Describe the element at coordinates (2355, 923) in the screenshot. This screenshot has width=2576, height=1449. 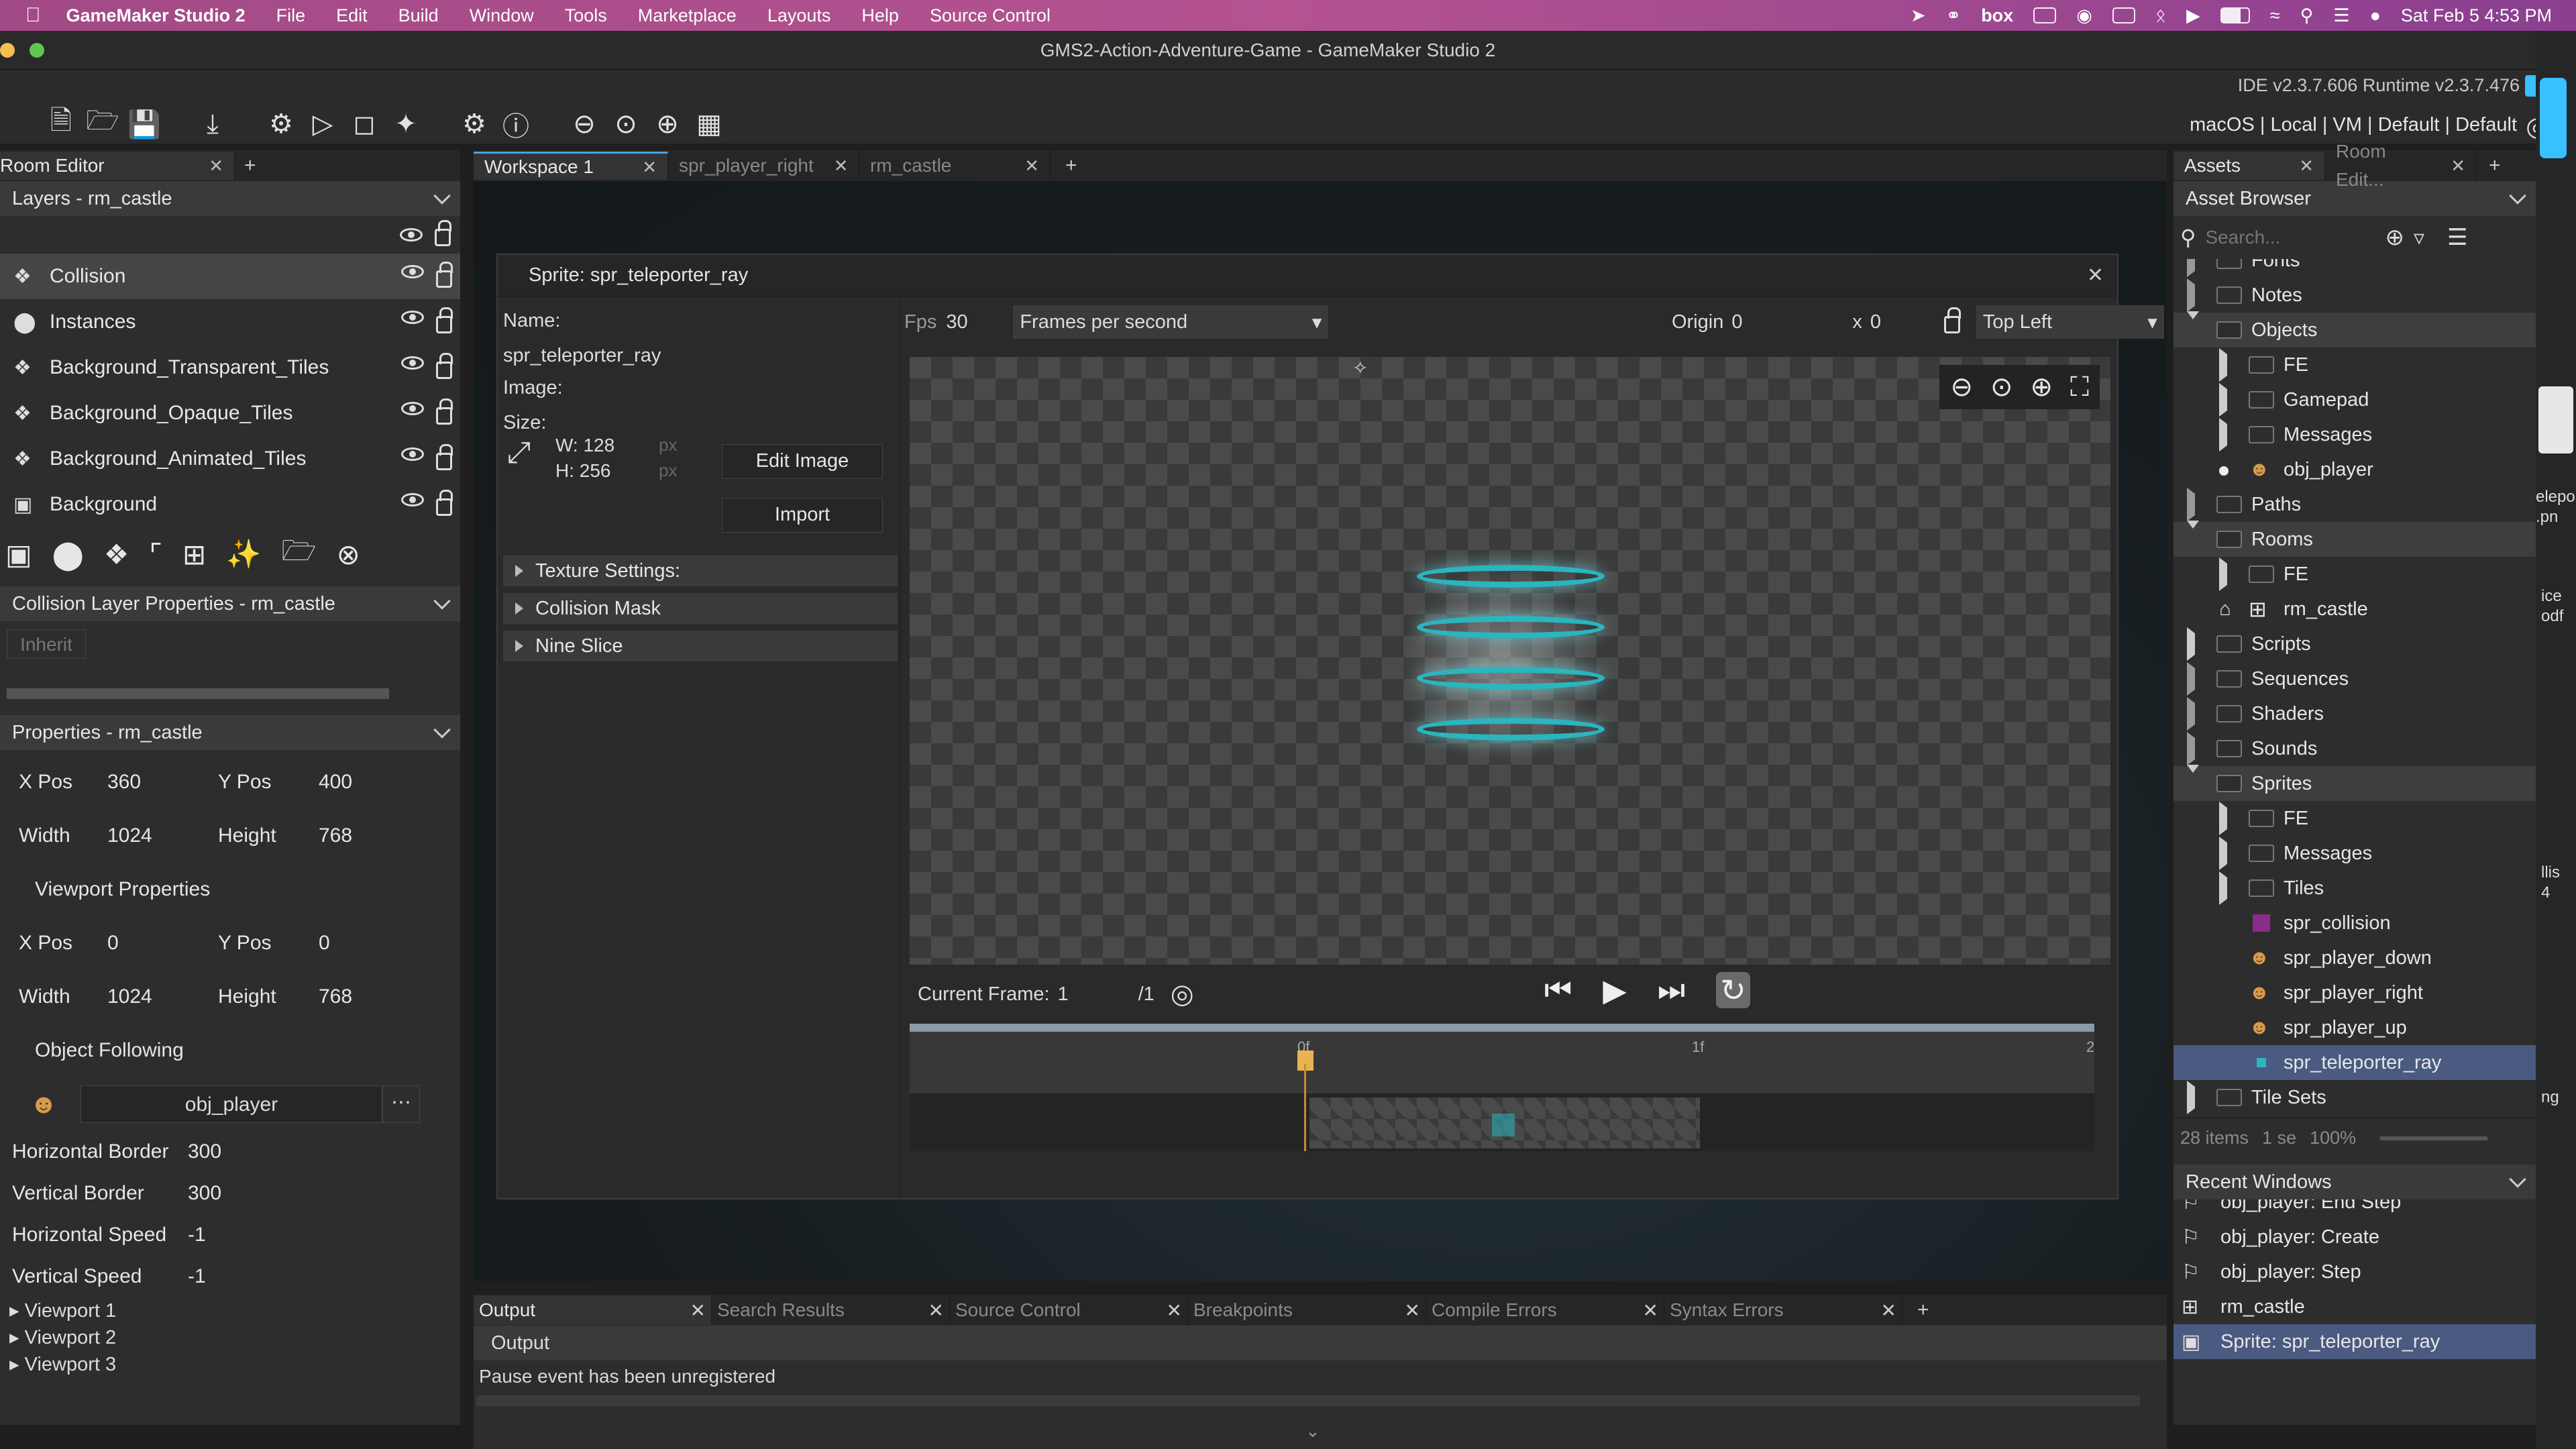
I see `asset-tree-item: spr_collision` at that location.